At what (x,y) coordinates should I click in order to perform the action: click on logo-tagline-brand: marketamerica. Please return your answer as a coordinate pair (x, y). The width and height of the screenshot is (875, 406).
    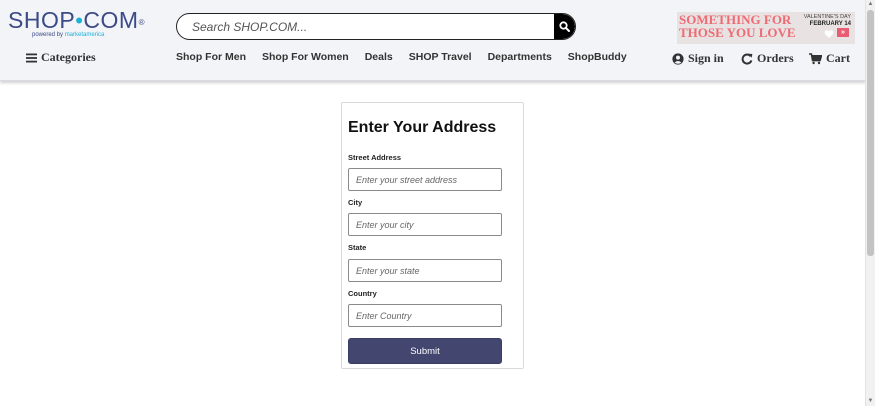
    Looking at the image, I should click on (84, 35).